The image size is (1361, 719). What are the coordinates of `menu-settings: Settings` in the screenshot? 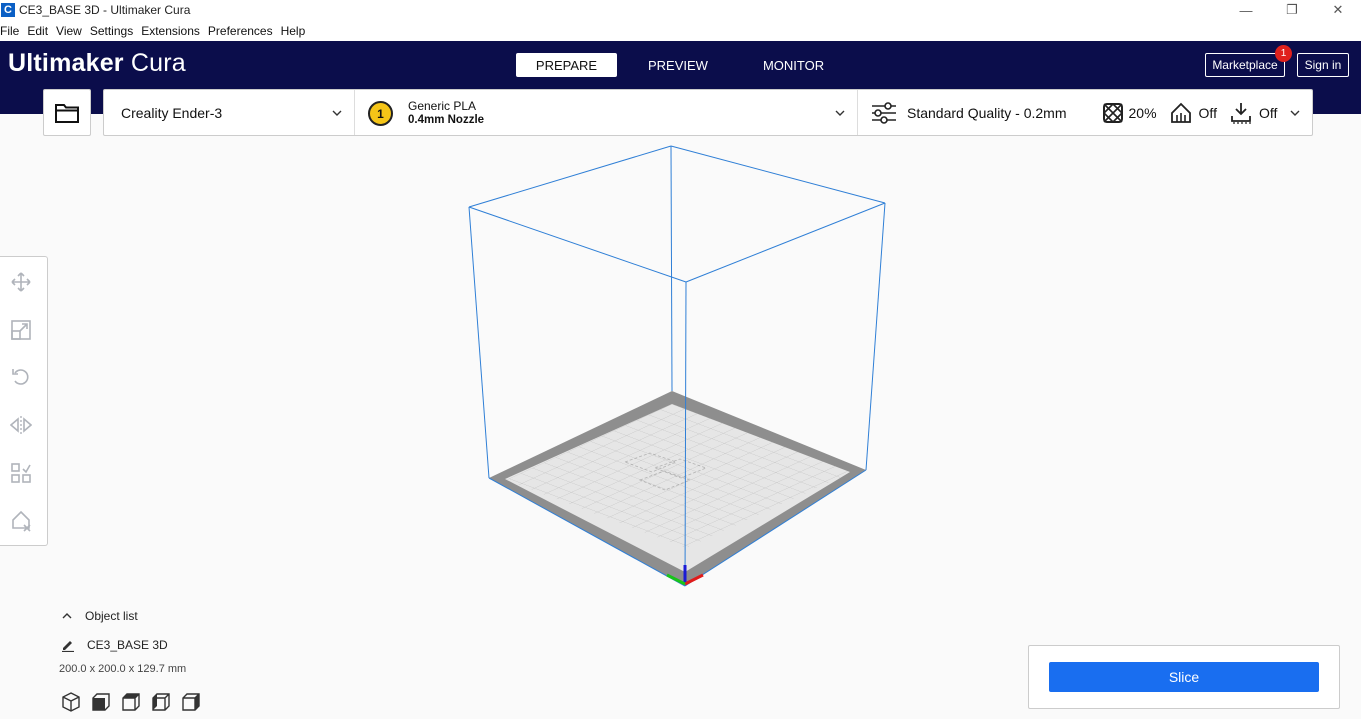 It's located at (111, 31).